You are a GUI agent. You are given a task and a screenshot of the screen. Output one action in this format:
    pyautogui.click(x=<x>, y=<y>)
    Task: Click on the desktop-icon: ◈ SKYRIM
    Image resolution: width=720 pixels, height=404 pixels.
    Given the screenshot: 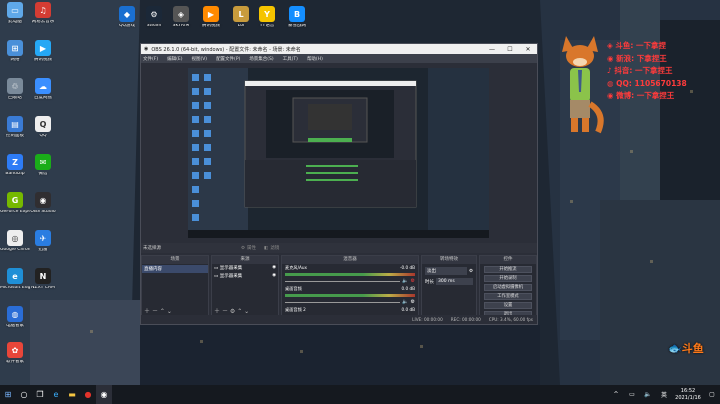 What is the action you would take?
    pyautogui.click(x=181, y=17)
    